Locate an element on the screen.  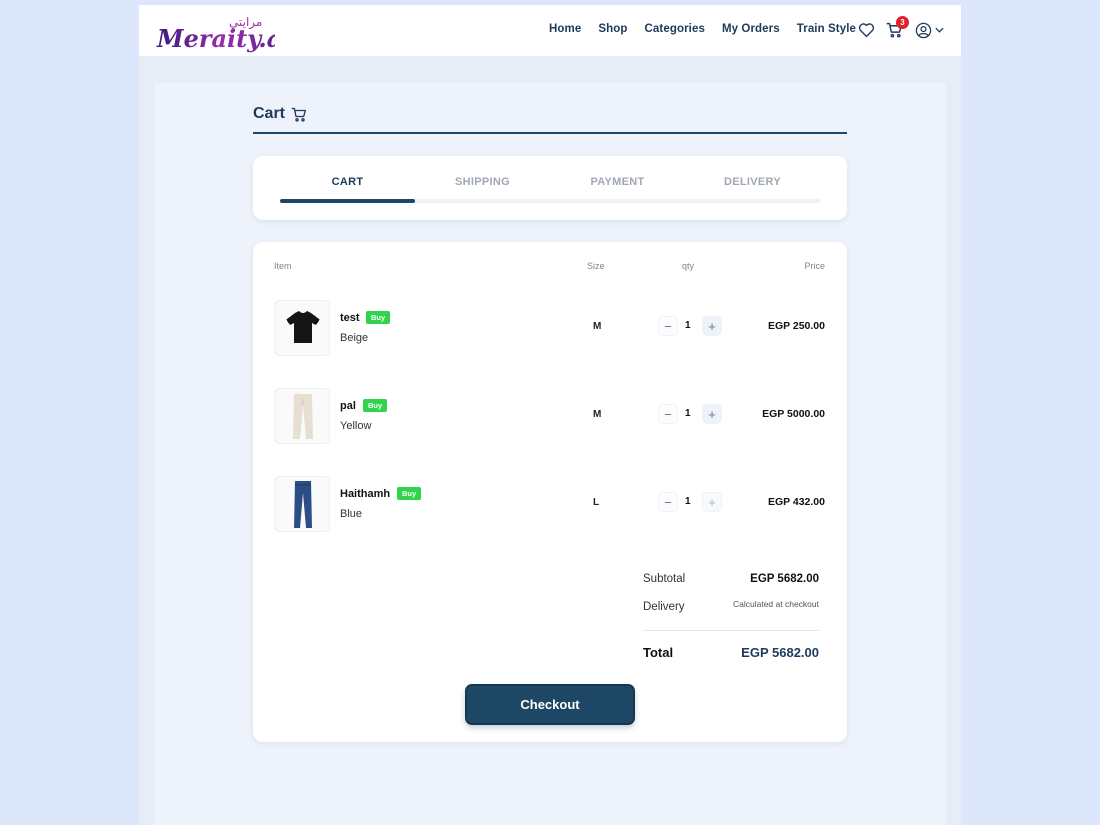
nav-categories: Categories is located at coordinates (675, 29).